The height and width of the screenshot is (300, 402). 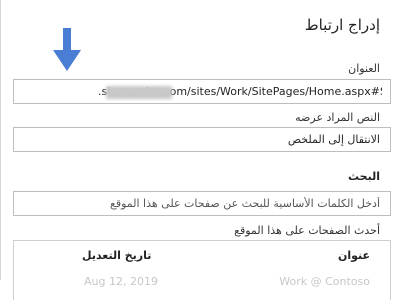 I want to click on search-input, so click(x=202, y=203).